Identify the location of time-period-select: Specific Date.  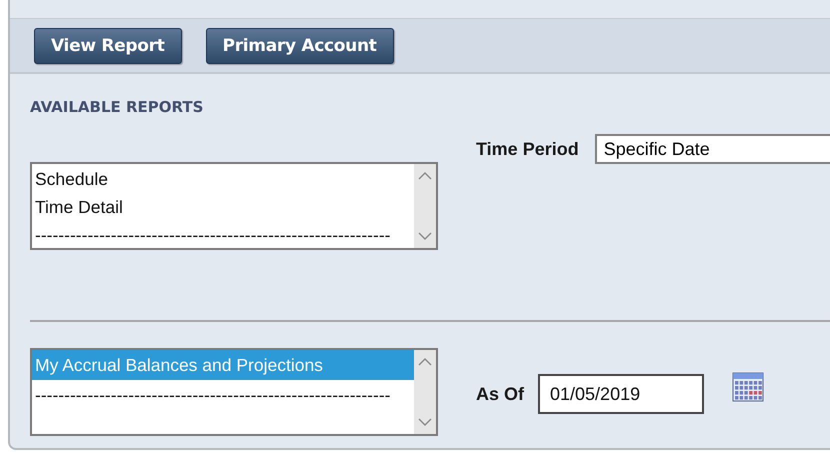
(712, 149).